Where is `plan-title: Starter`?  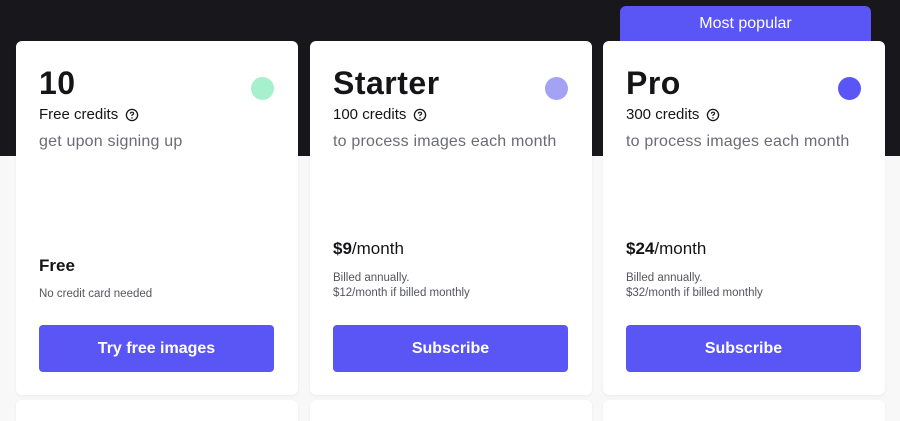
plan-title: Starter is located at coordinates (386, 83).